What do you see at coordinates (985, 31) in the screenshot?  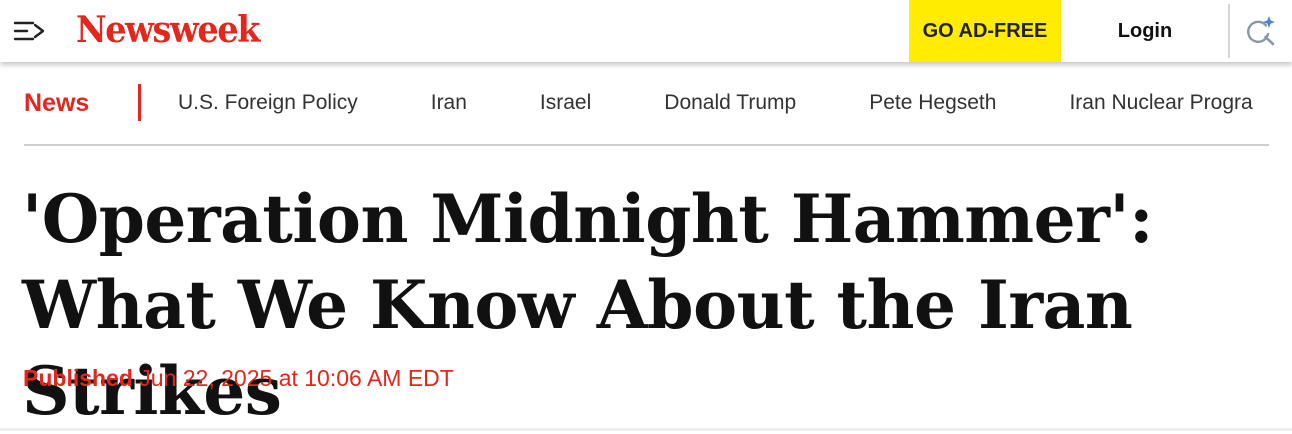 I see `go-ad-free-button: GO AD-FREE` at bounding box center [985, 31].